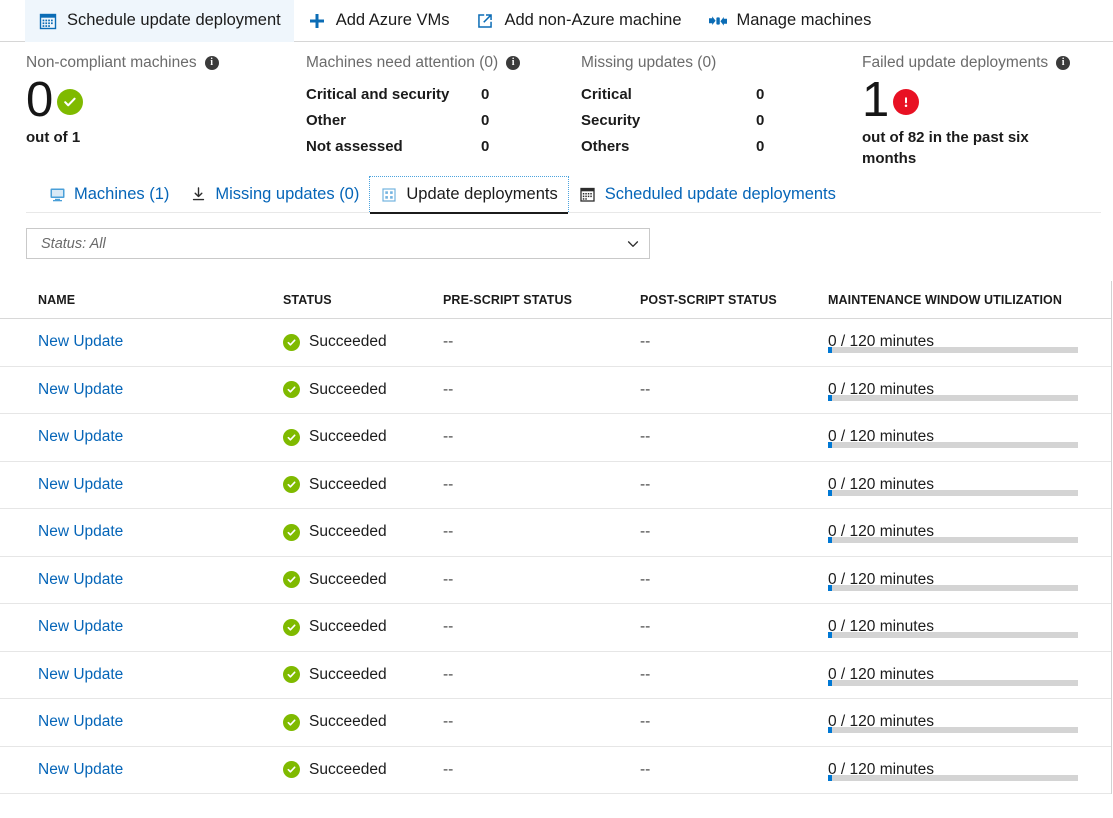  What do you see at coordinates (338, 243) in the screenshot?
I see `status-filter-select: Status: All` at bounding box center [338, 243].